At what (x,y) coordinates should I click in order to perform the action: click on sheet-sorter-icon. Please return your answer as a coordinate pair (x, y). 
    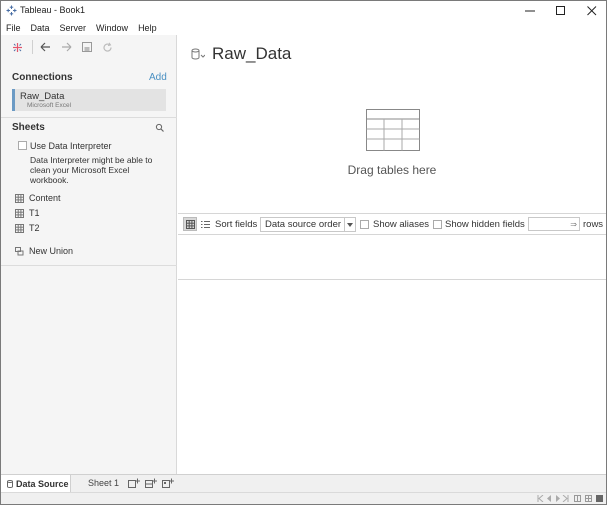
    Looking at the image, I should click on (599, 498).